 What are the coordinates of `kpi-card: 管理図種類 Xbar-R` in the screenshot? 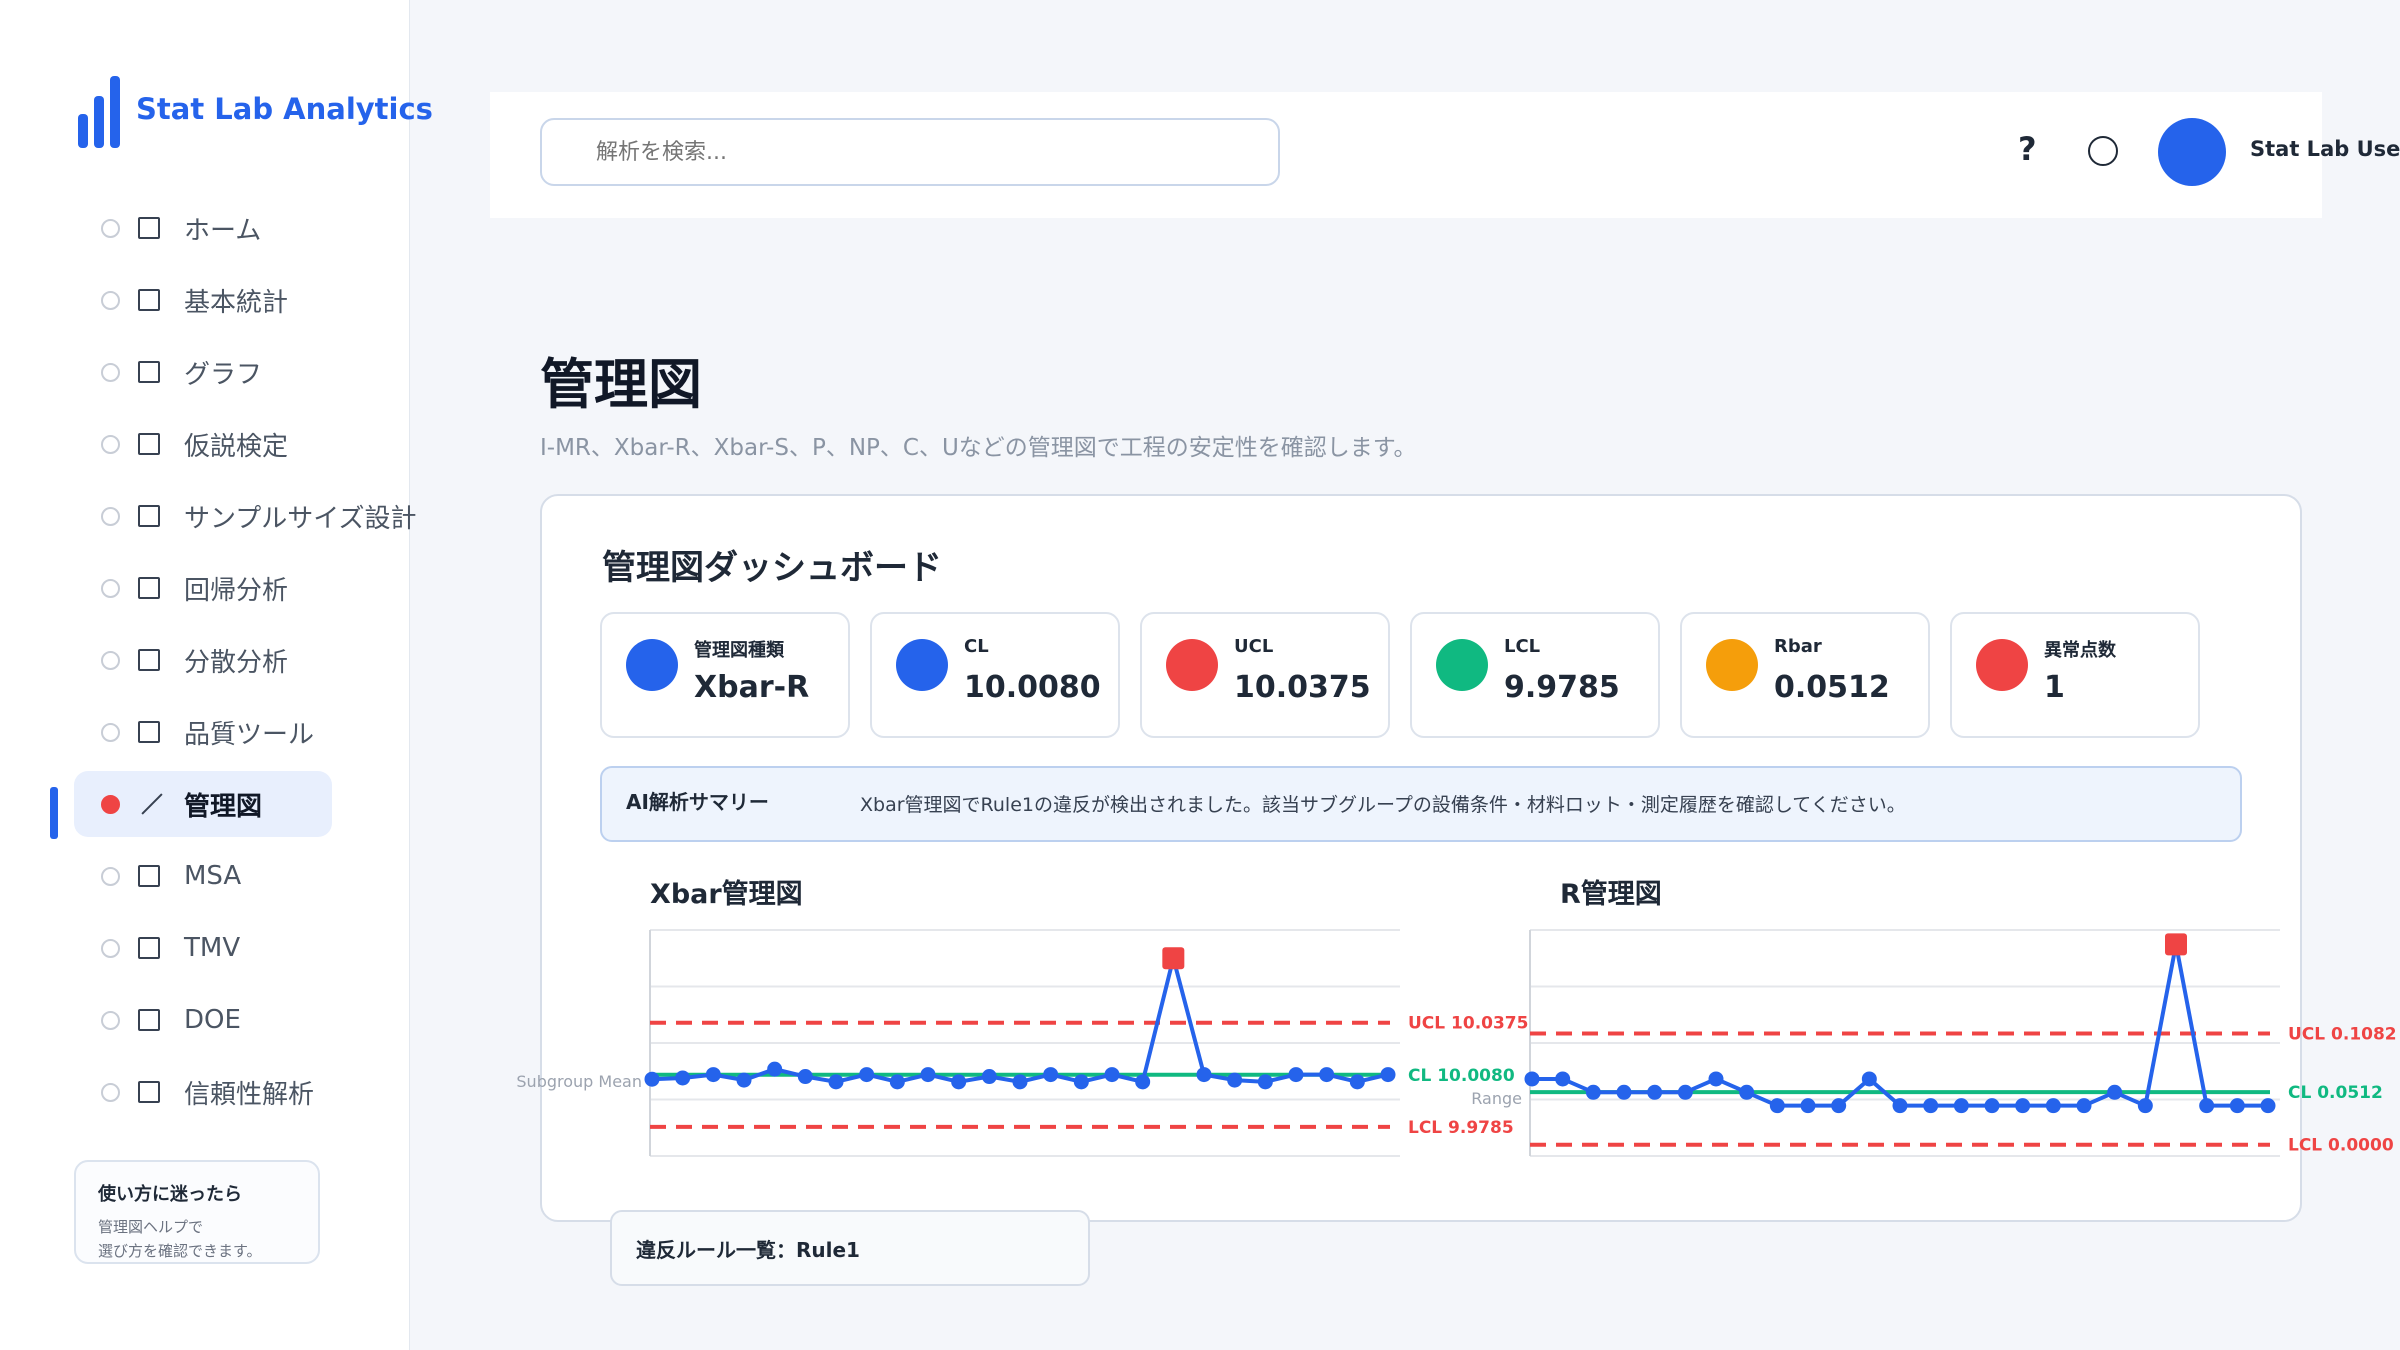 It's located at (725, 675).